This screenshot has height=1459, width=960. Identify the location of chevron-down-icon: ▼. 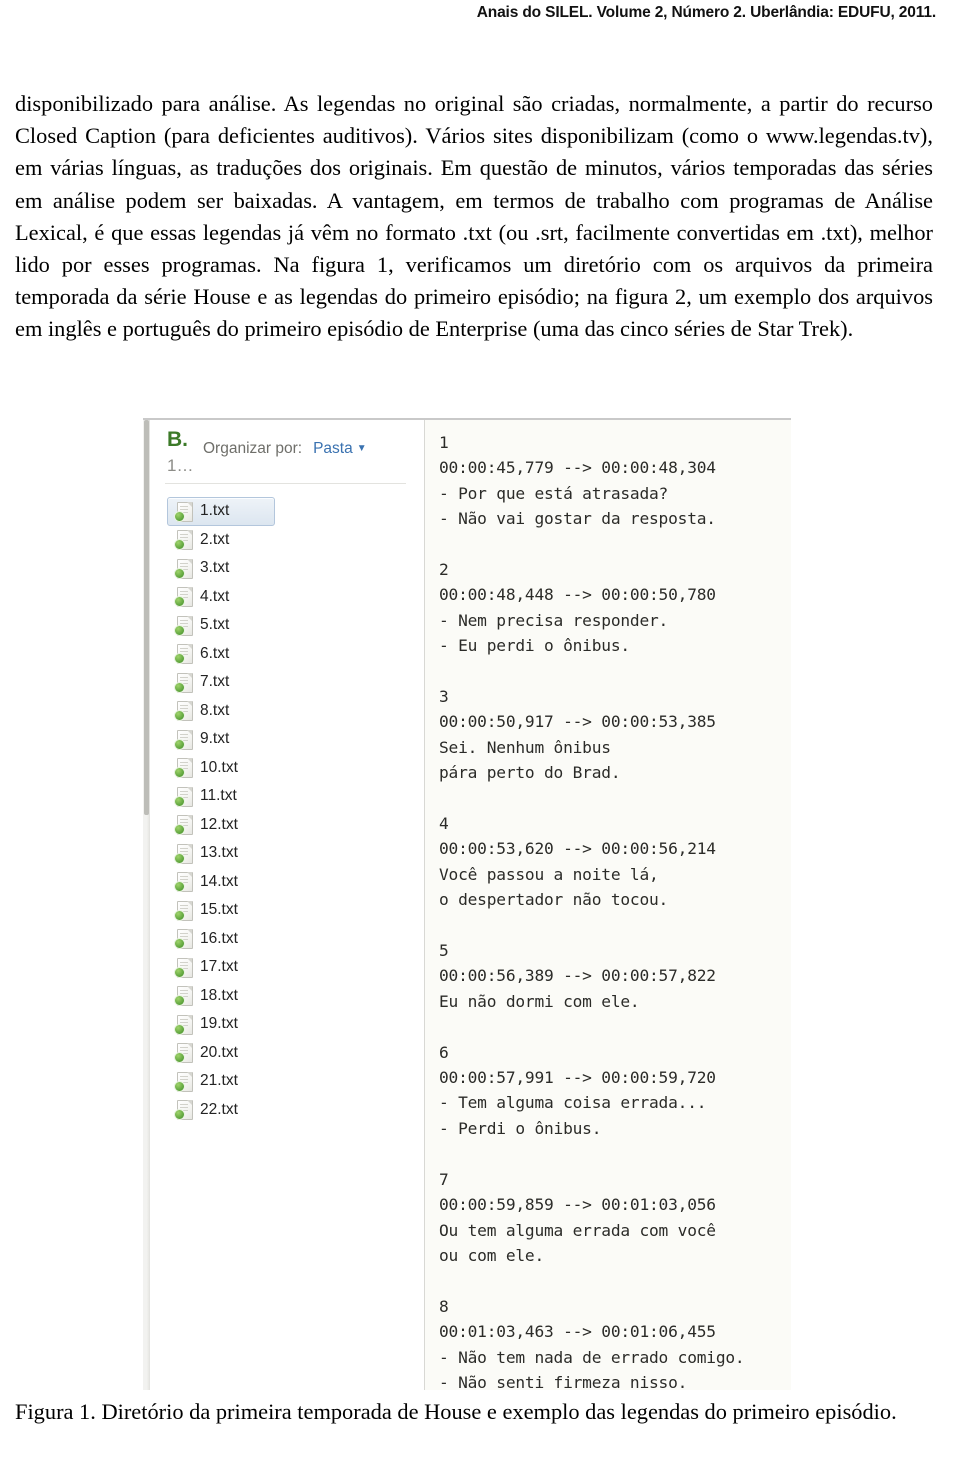
(362, 448).